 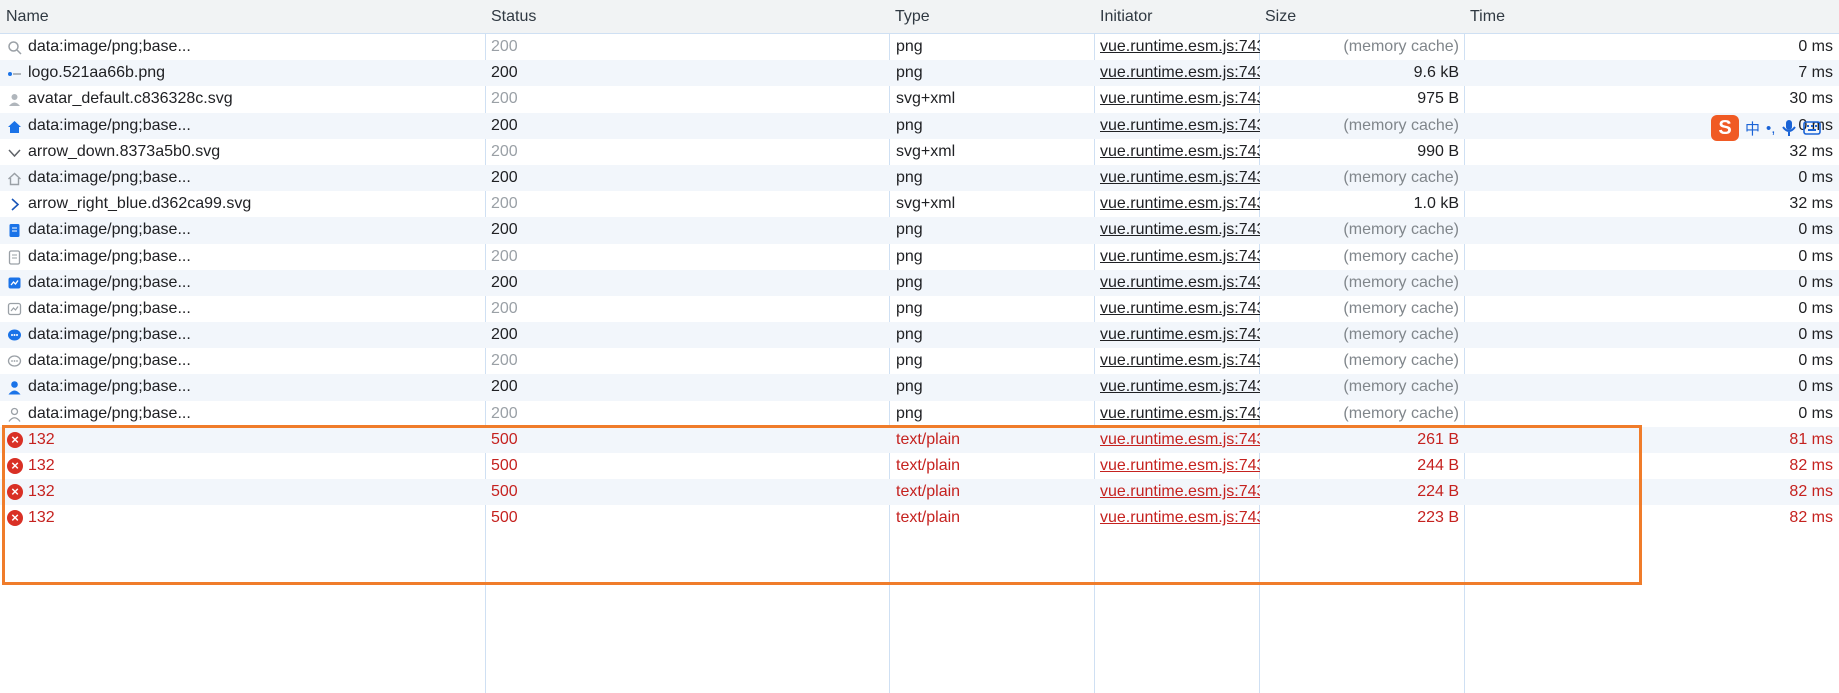 What do you see at coordinates (1438, 518) in the screenshot?
I see `request-size: 223 B` at bounding box center [1438, 518].